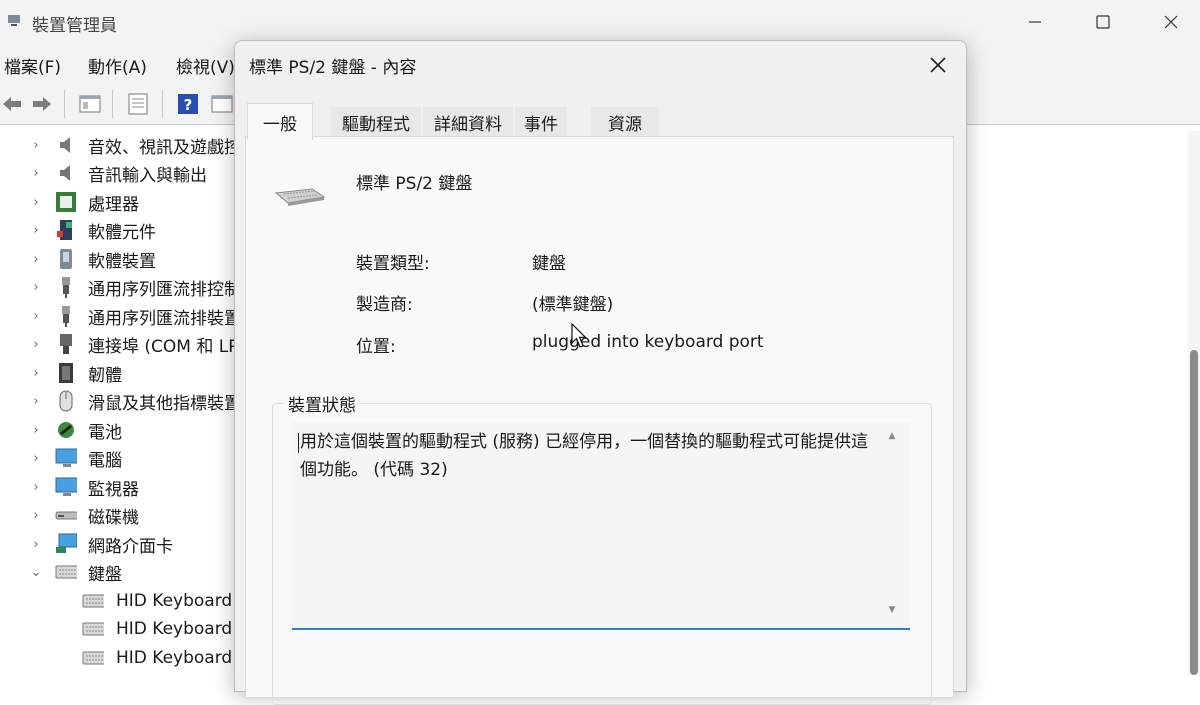 This screenshot has height=705, width=1200. I want to click on tree-item-label: 音訊輸入與輸出, so click(147, 175).